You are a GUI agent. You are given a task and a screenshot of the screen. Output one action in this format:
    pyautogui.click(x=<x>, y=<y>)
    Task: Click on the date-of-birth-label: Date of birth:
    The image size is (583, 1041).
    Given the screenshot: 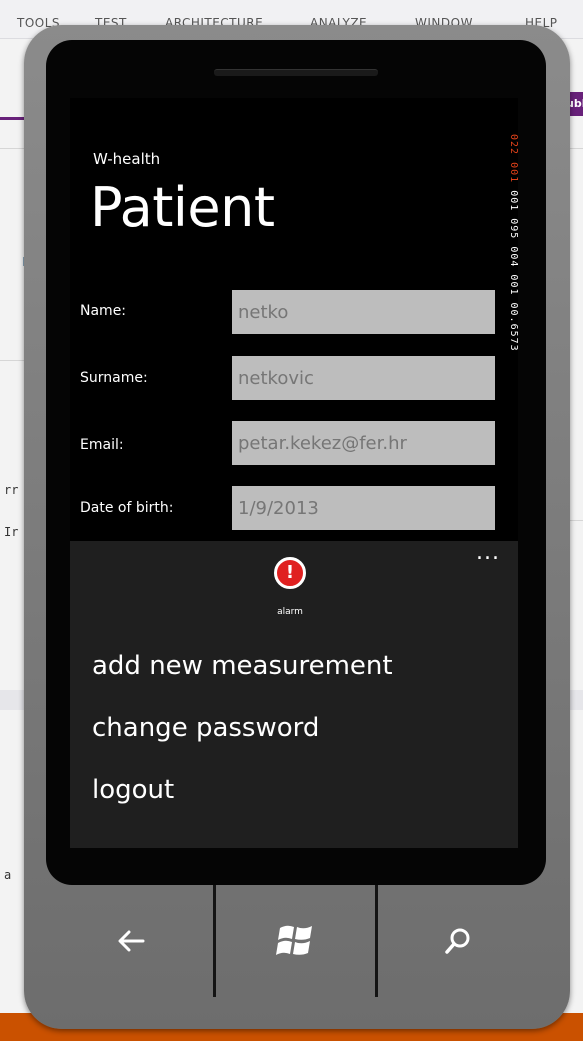 What is the action you would take?
    pyautogui.click(x=127, y=508)
    